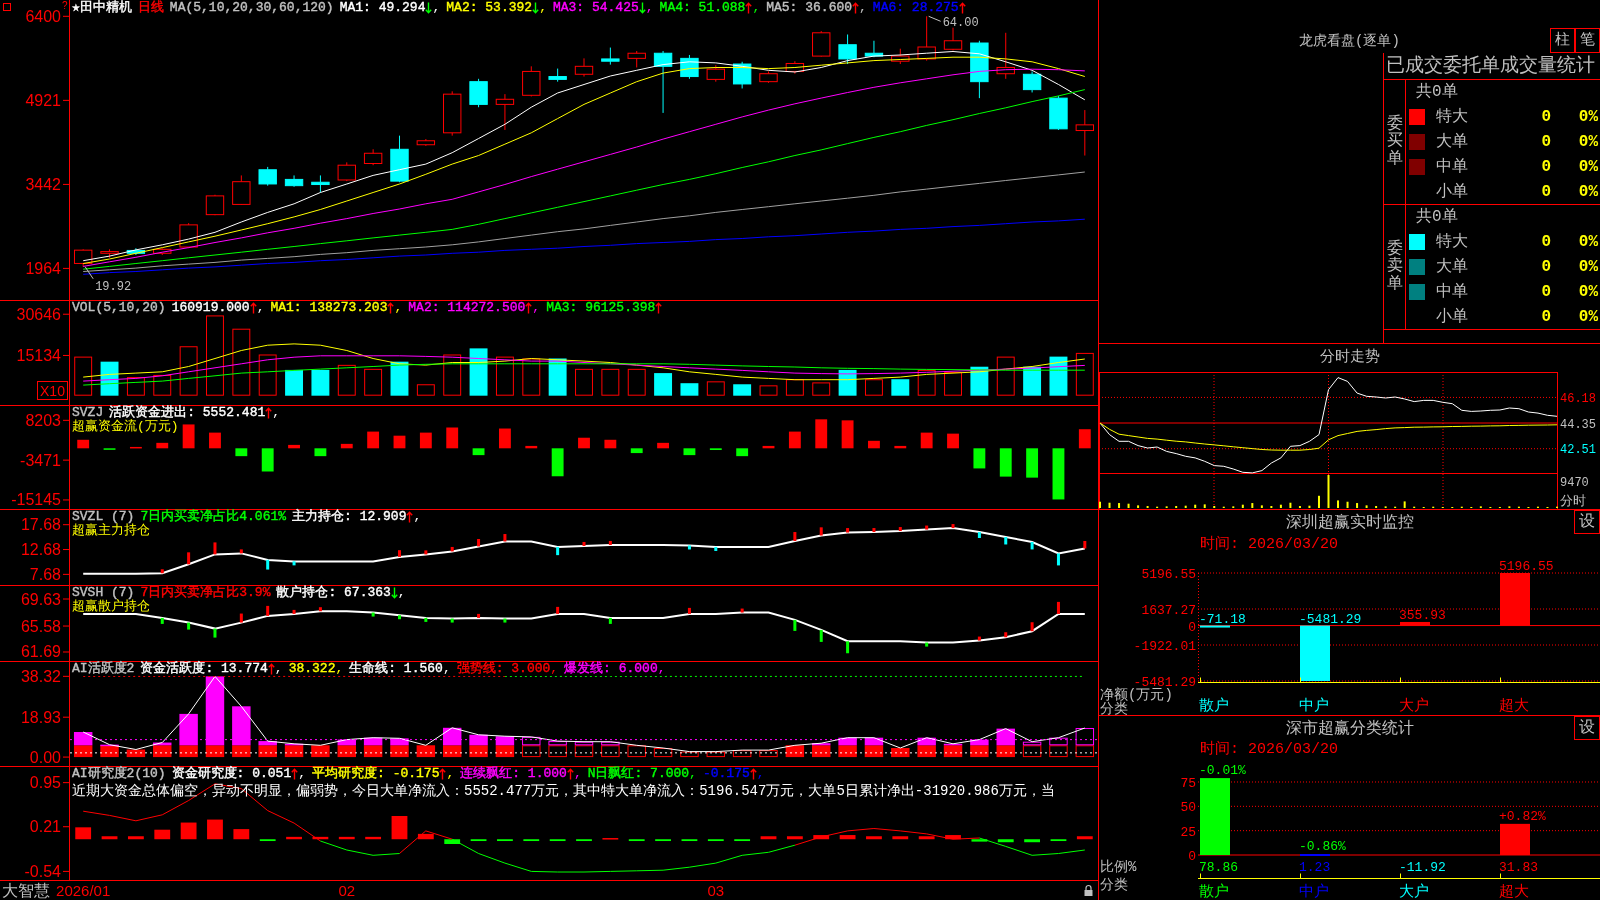  What do you see at coordinates (43, 16) in the screenshot?
I see `axis-tick-label: 6400` at bounding box center [43, 16].